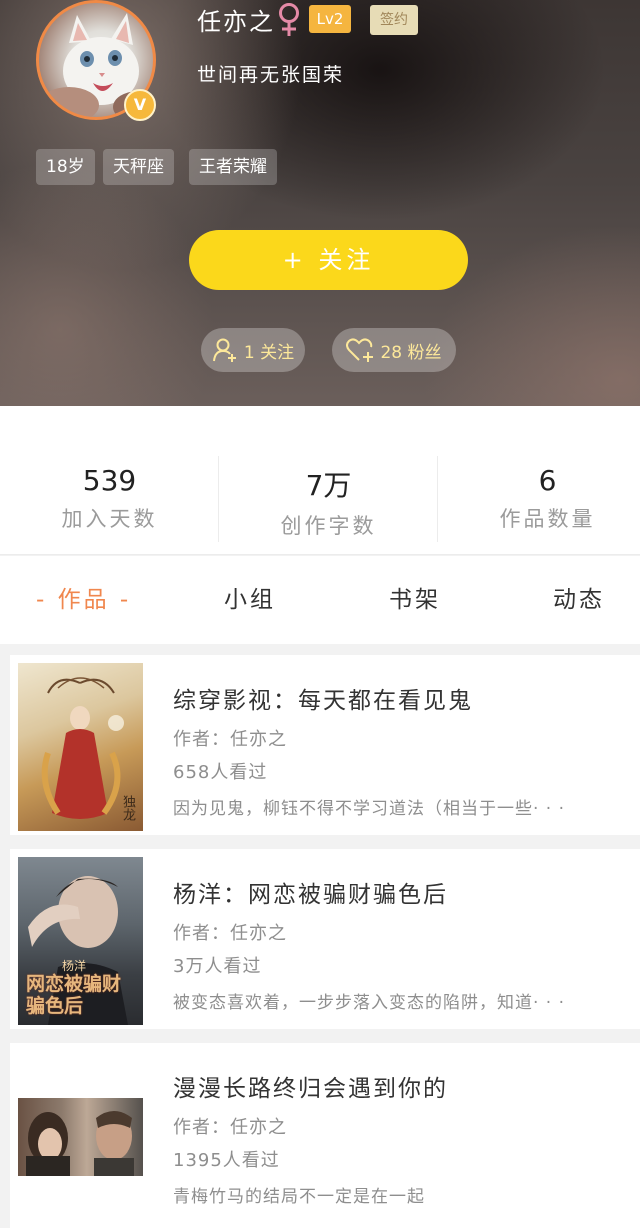 The image size is (640, 1228). What do you see at coordinates (394, 20) in the screenshot?
I see `signed-badge: 签约` at bounding box center [394, 20].